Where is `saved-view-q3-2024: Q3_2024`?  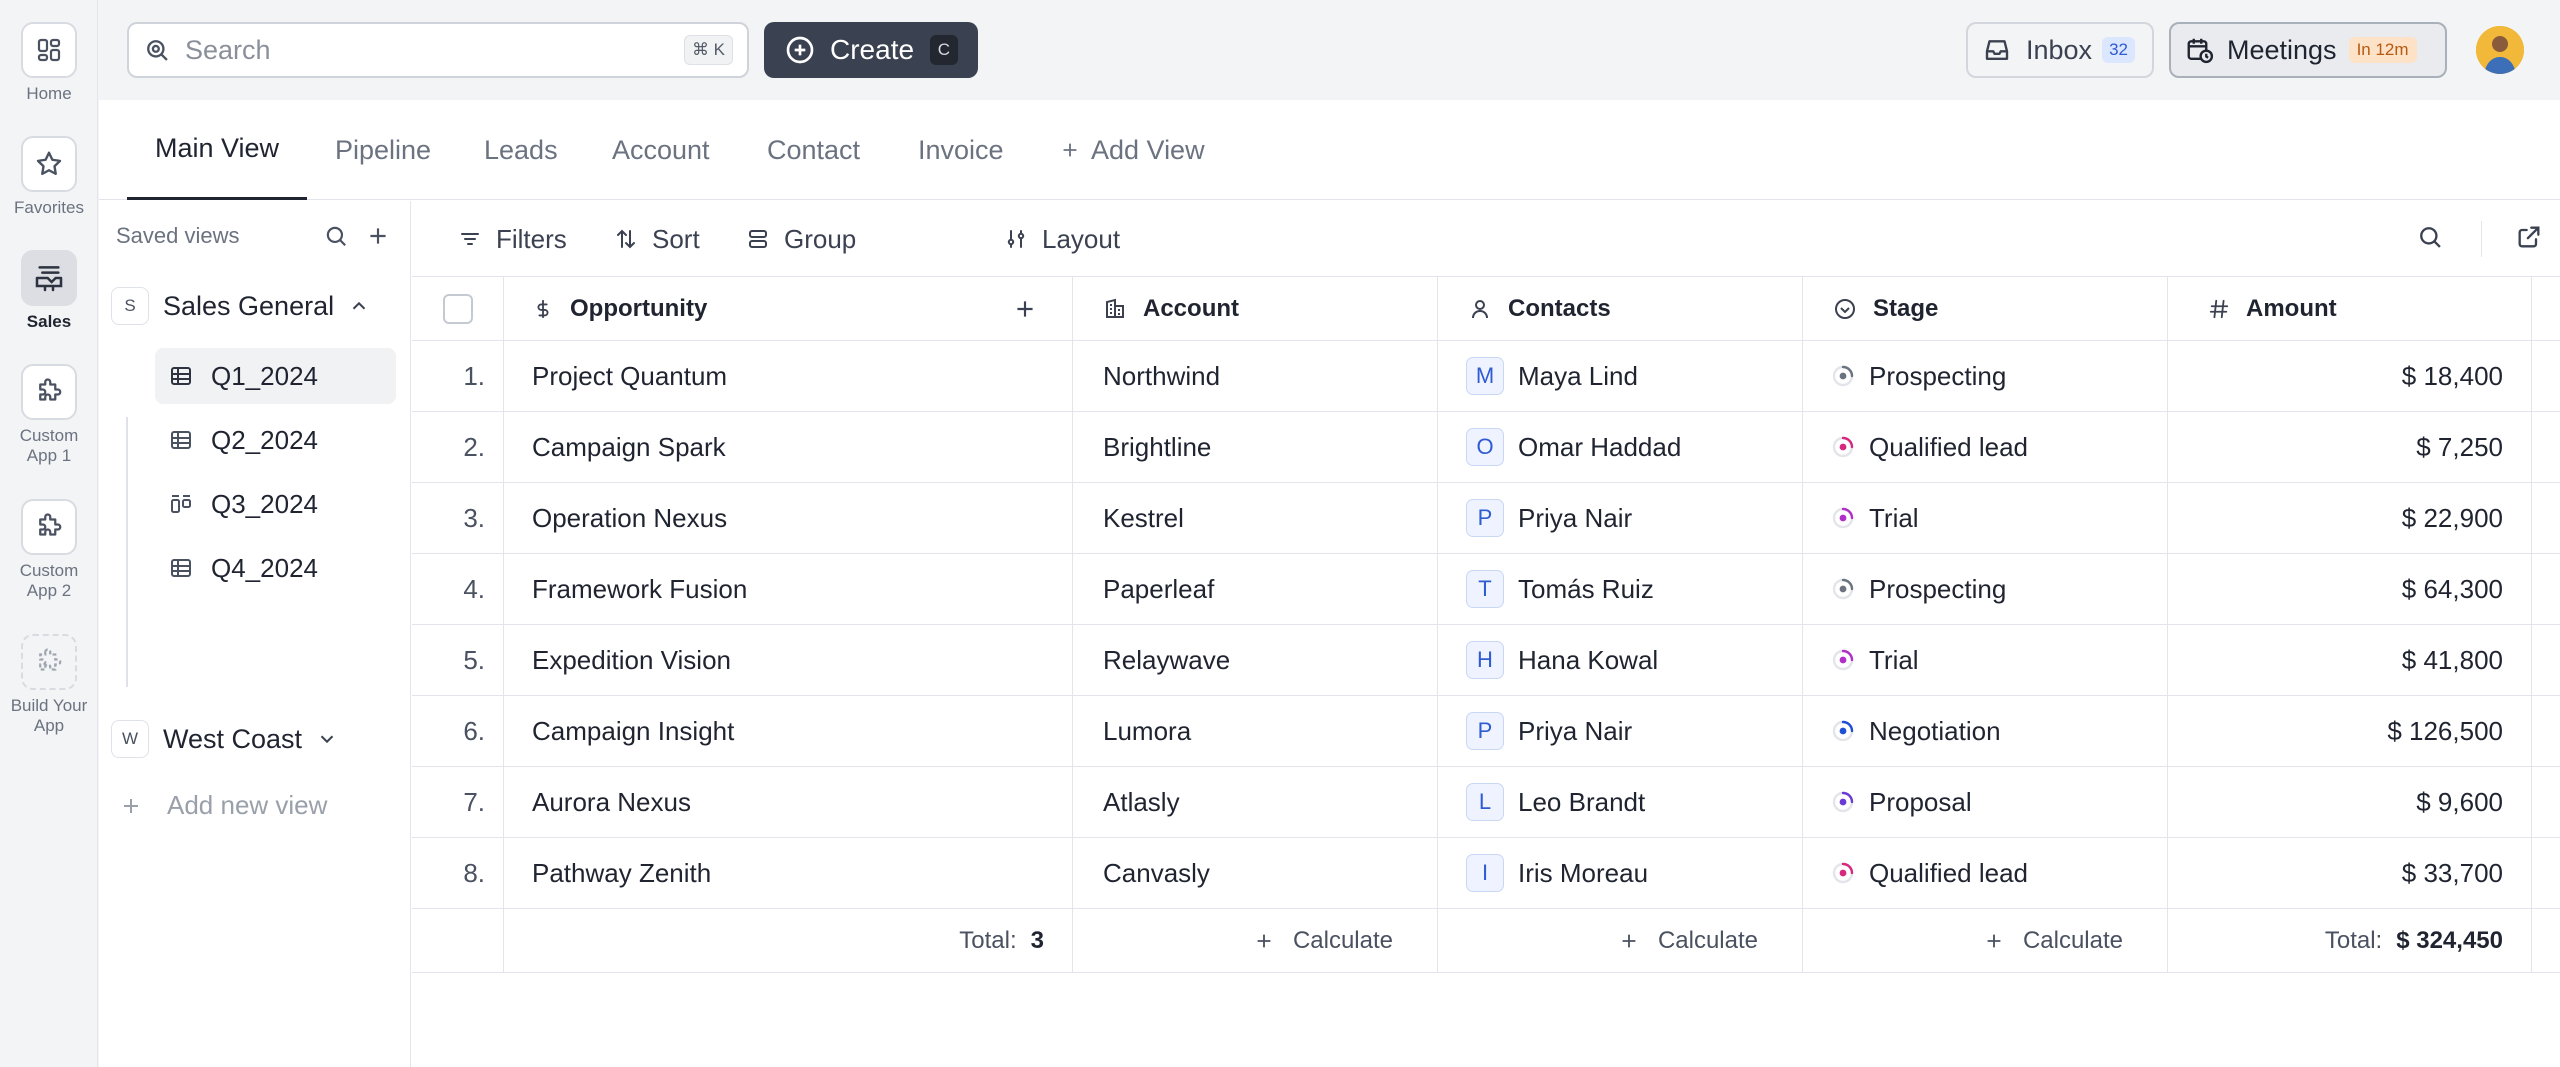
saved-view-q3-2024: Q3_2024 is located at coordinates (275, 504).